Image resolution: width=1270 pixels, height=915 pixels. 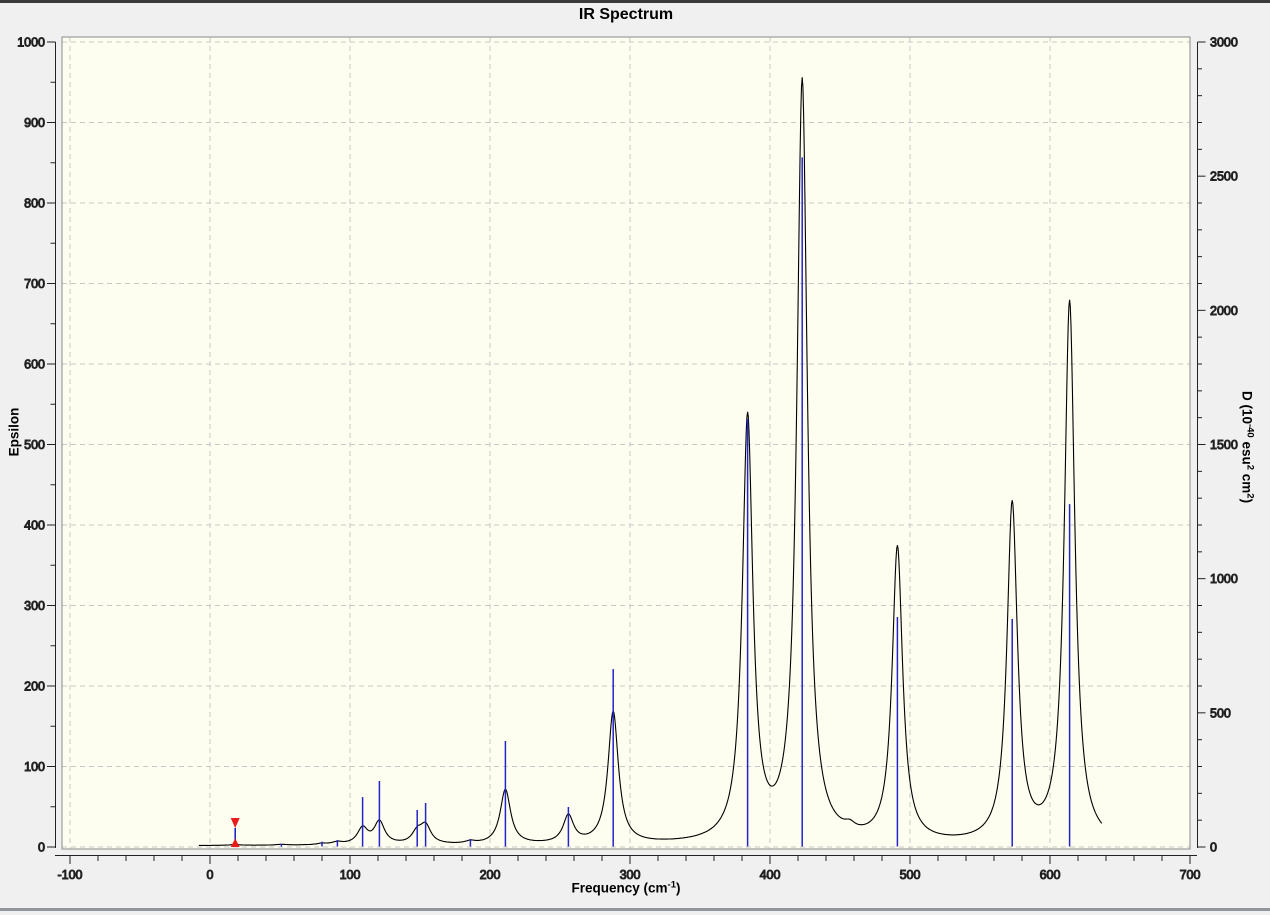 I want to click on label-text: cm, so click(x=1247, y=482).